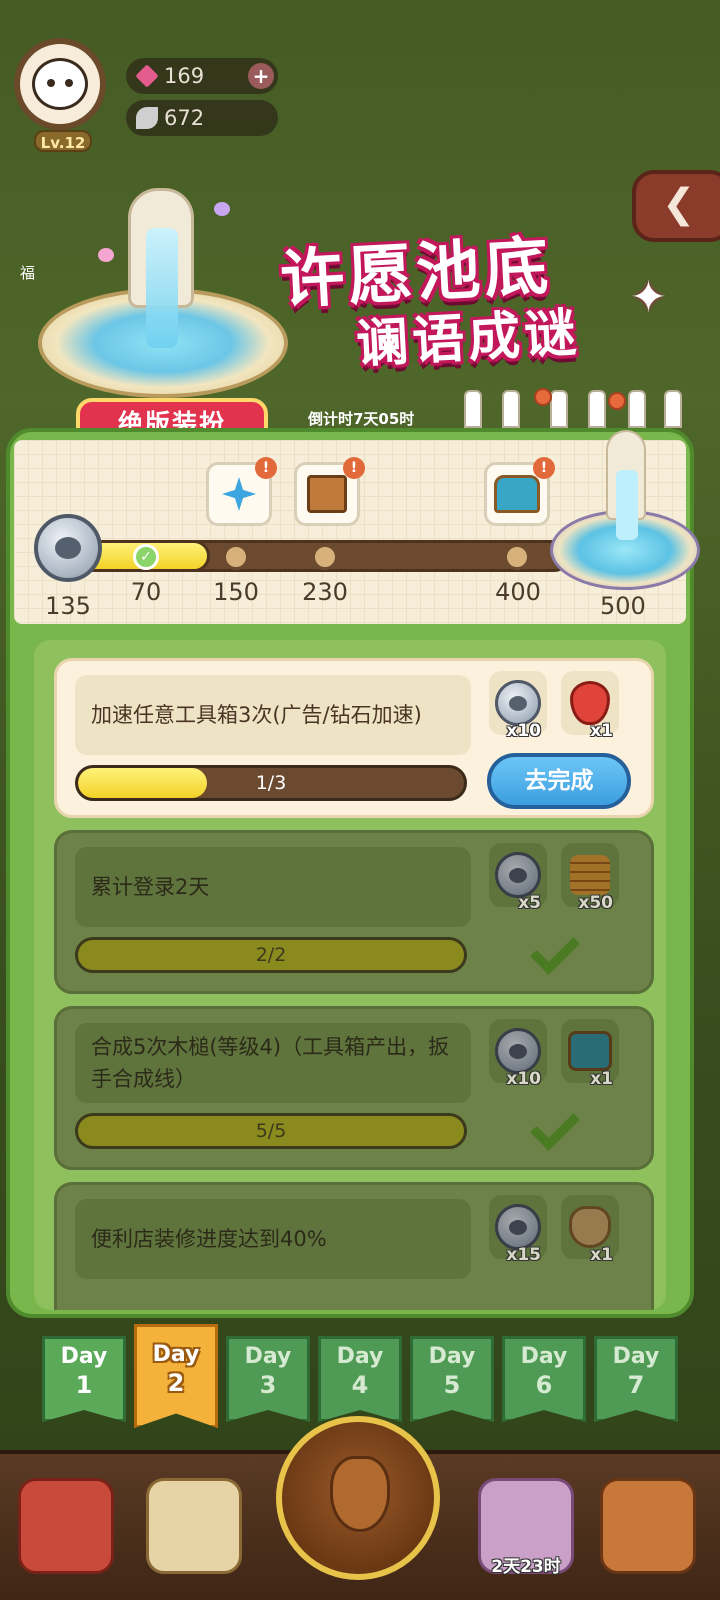 The image size is (720, 1600). What do you see at coordinates (194, 1526) in the screenshot?
I see `bunny-card-button` at bounding box center [194, 1526].